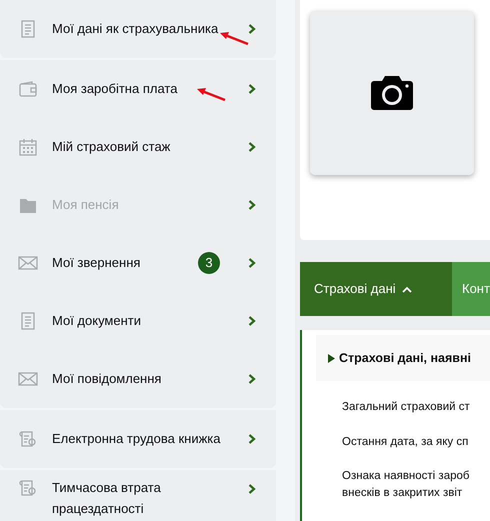 The image size is (490, 521). I want to click on caret-icon, so click(407, 289).